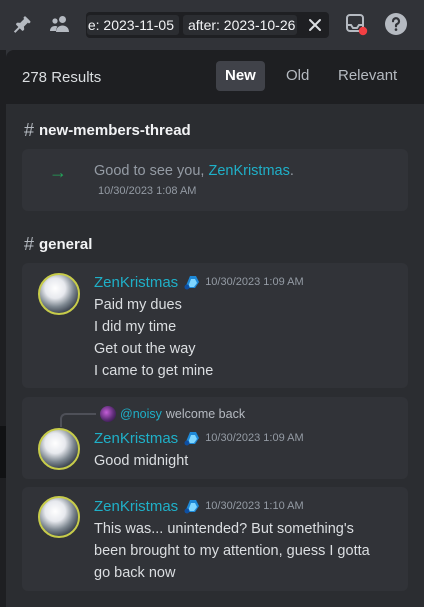 This screenshot has height=607, width=424. Describe the element at coordinates (66, 244) in the screenshot. I see `channel-name: general` at that location.